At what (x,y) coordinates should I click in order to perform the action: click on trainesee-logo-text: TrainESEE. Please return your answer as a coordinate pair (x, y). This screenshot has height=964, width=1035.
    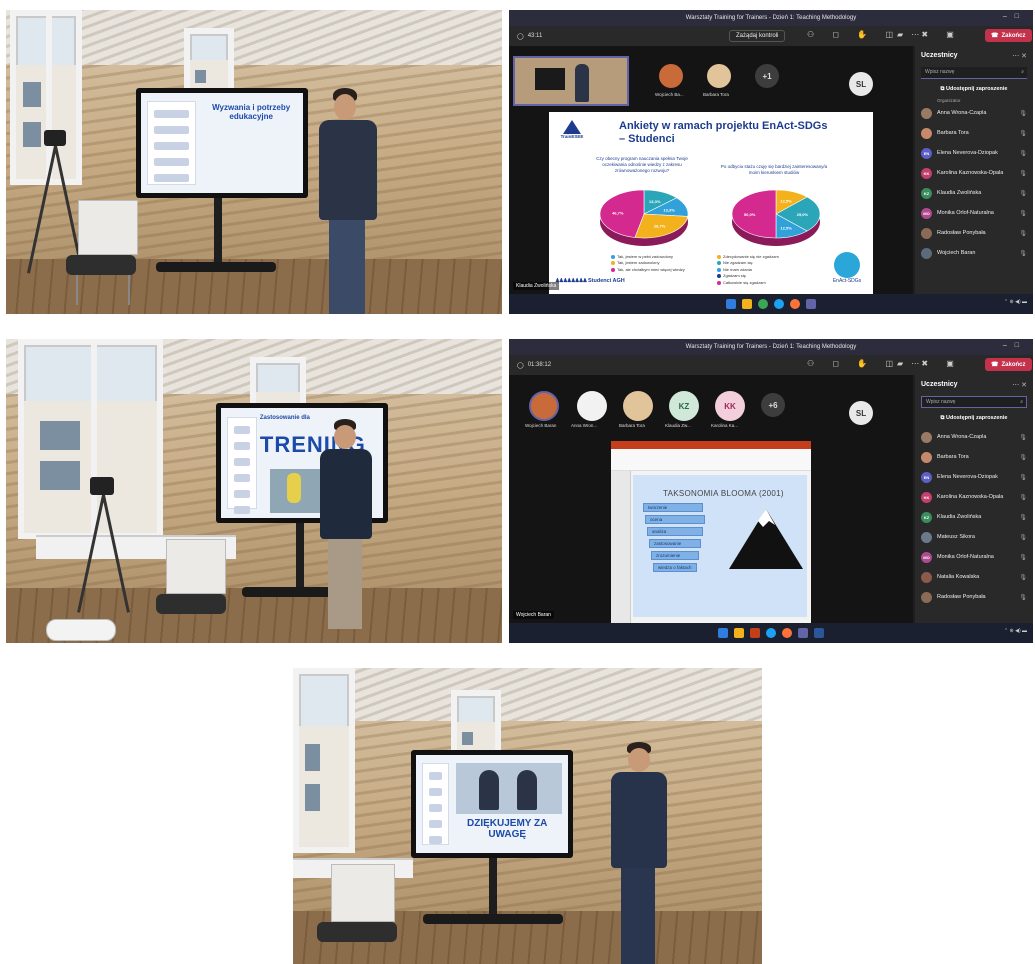
    Looking at the image, I should click on (572, 136).